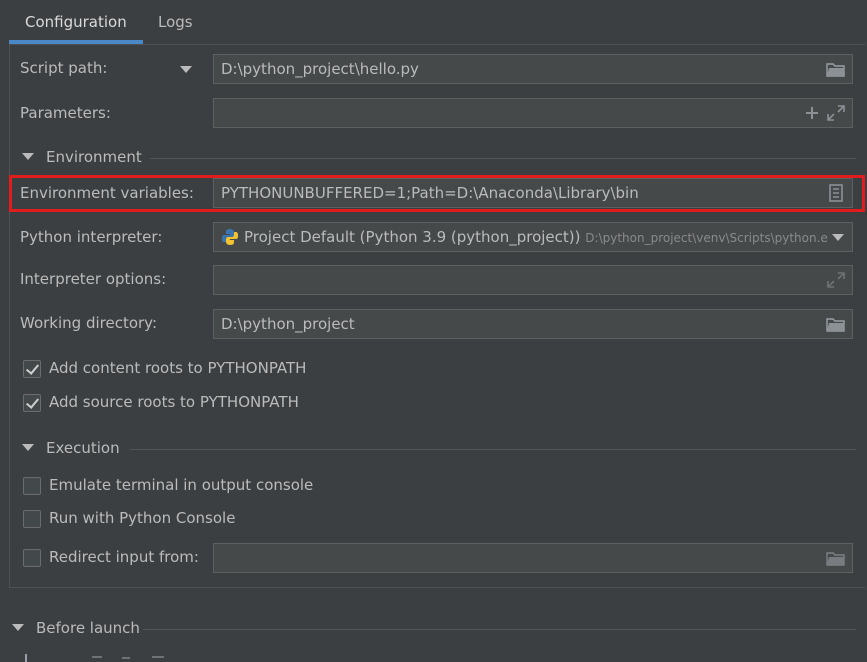 Image resolution: width=867 pixels, height=662 pixels. I want to click on redirect-input-field, so click(533, 558).